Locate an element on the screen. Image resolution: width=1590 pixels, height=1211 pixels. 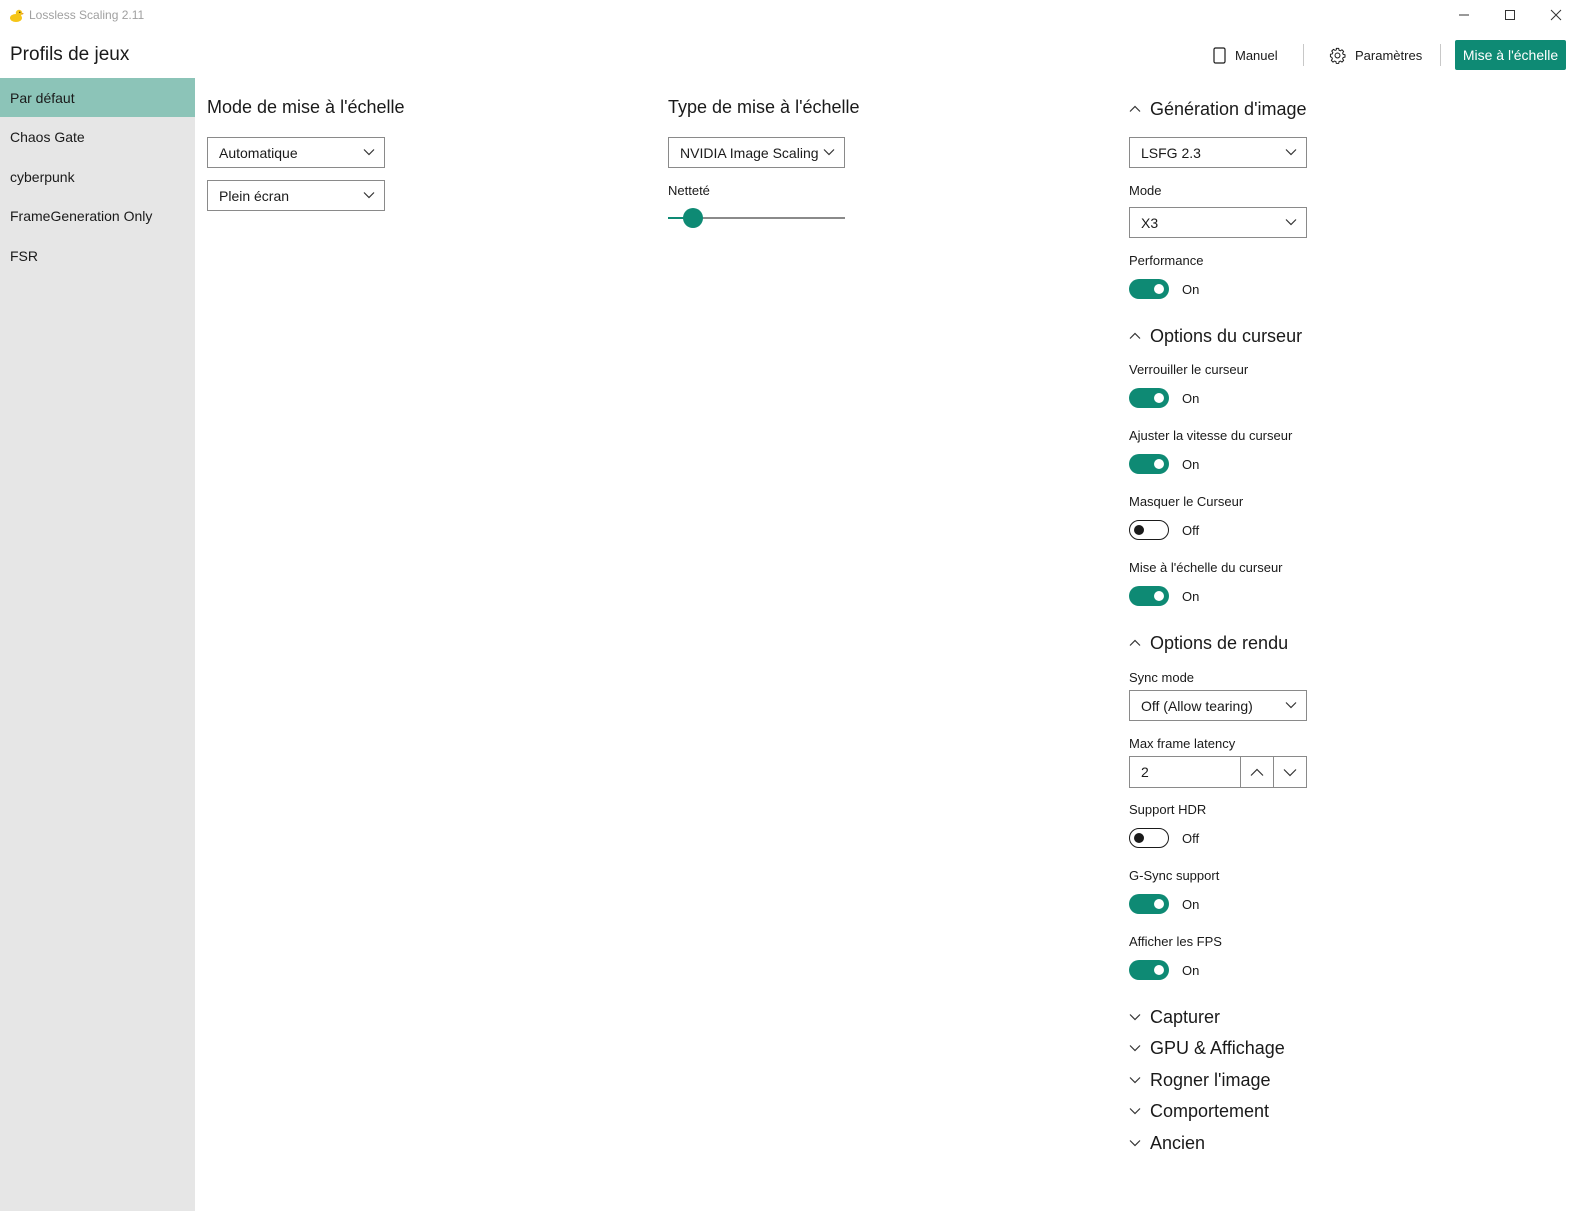
scaling-mode-title: Mode de mise à l'échelle is located at coordinates (306, 107).